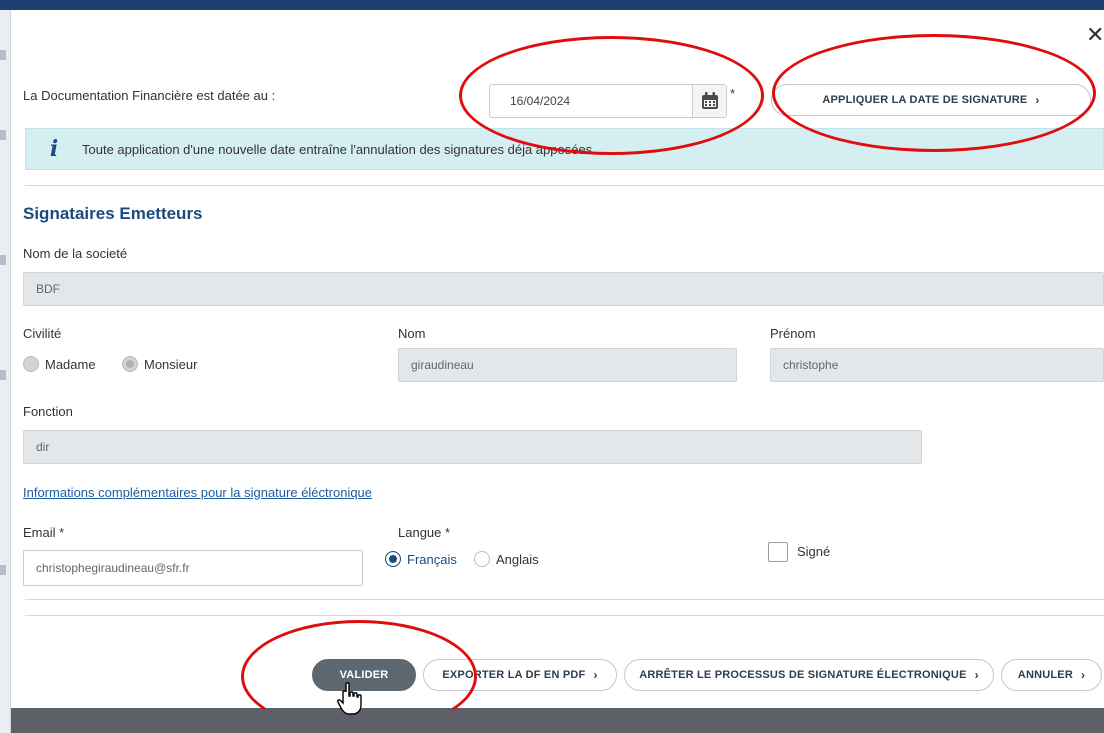 The height and width of the screenshot is (733, 1104). Describe the element at coordinates (567, 365) in the screenshot. I see `last-name-field: giraudineau` at that location.